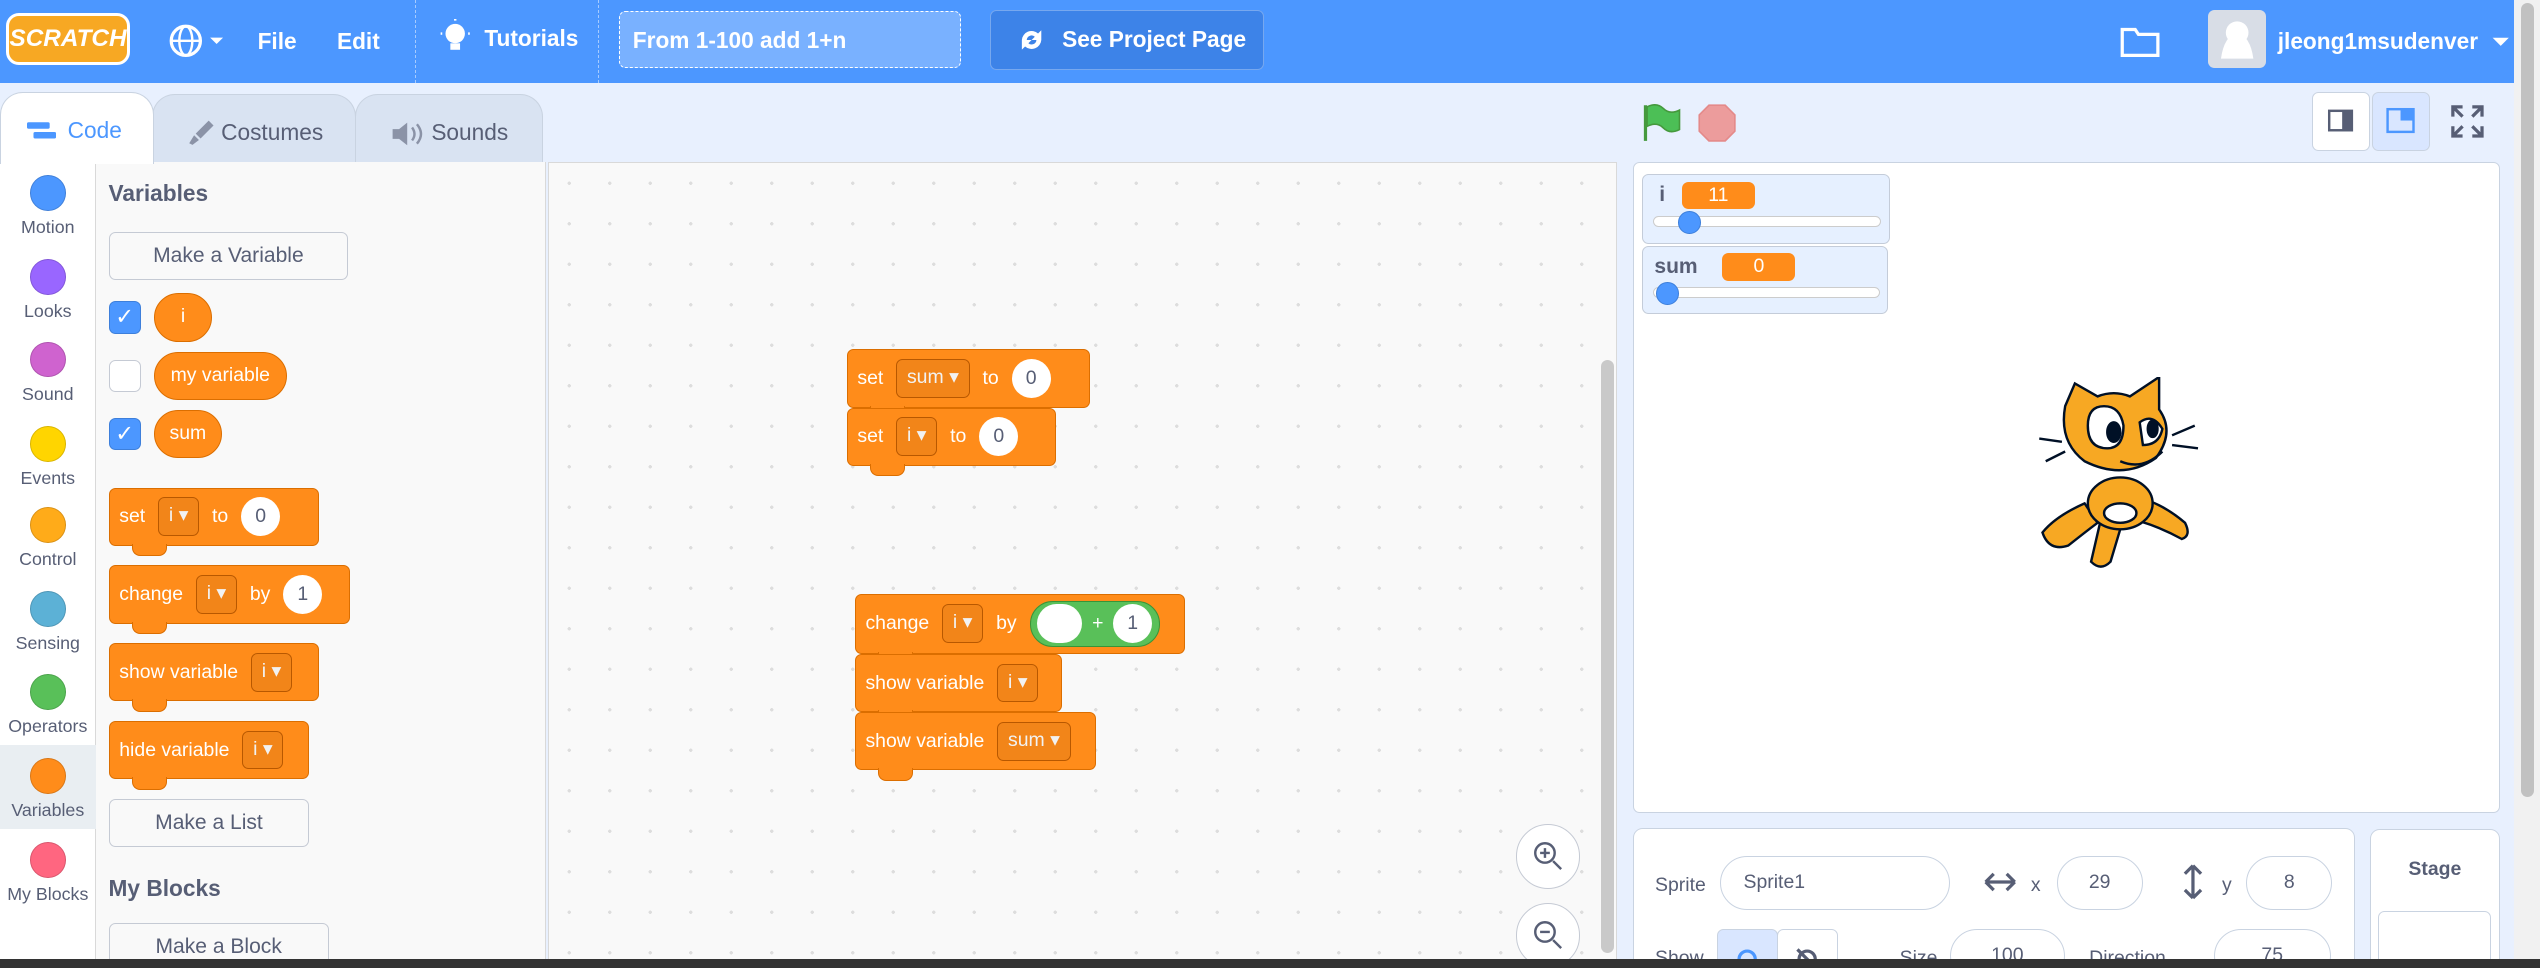 This screenshot has height=968, width=2540. I want to click on script-set-i-block: set i ▾ to 0, so click(951, 442).